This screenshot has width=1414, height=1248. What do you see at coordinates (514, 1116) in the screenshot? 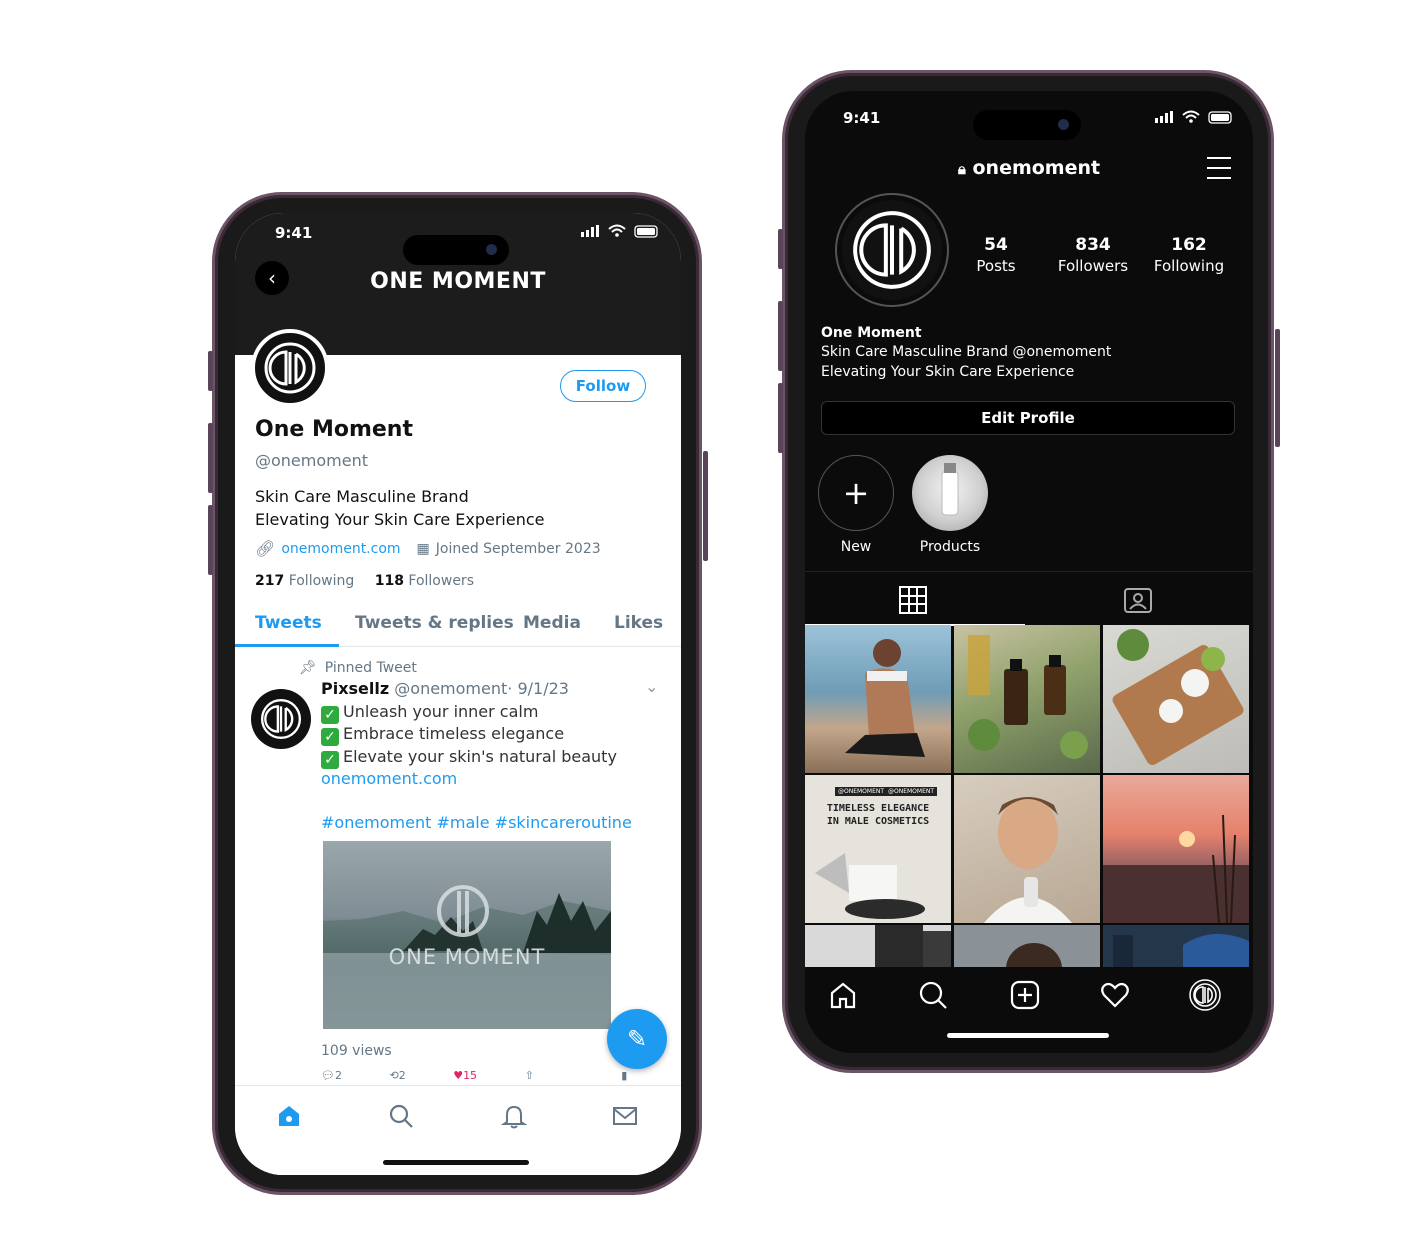
I see `bell-icon` at bounding box center [514, 1116].